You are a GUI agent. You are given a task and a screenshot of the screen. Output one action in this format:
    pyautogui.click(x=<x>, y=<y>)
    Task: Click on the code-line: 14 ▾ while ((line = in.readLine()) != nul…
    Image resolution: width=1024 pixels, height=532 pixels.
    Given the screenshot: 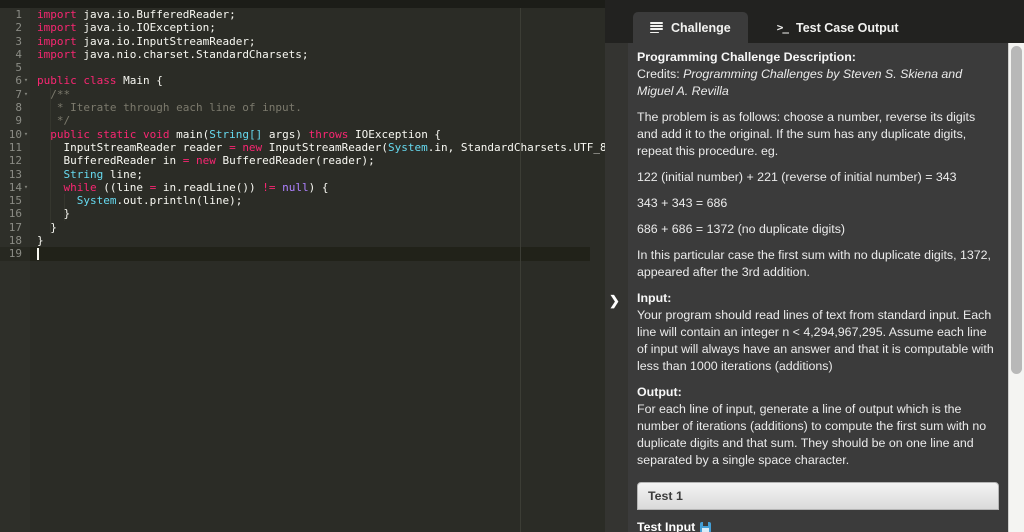 What is the action you would take?
    pyautogui.click(x=302, y=187)
    